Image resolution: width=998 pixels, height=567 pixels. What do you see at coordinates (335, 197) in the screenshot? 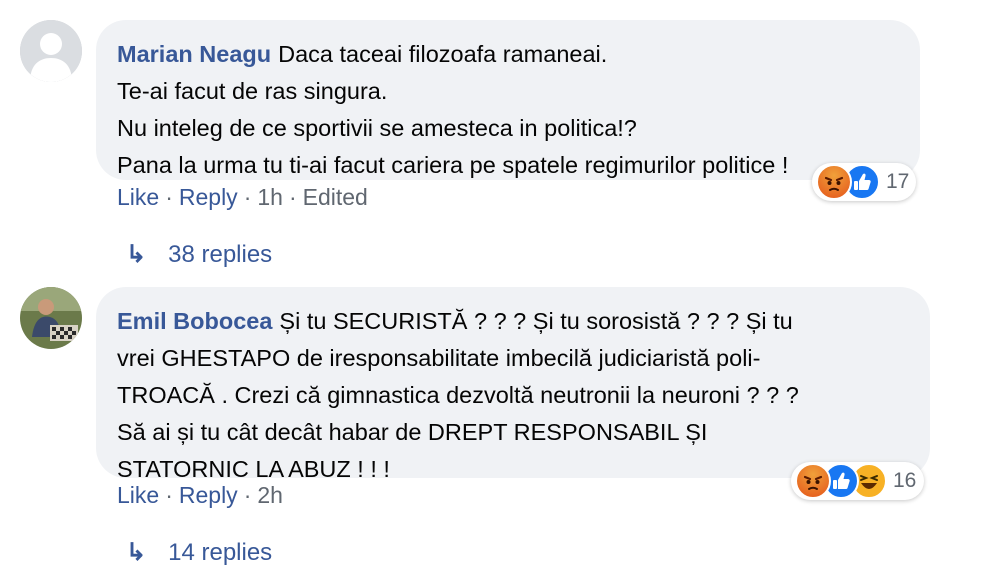
I see `edited-label: Edited` at bounding box center [335, 197].